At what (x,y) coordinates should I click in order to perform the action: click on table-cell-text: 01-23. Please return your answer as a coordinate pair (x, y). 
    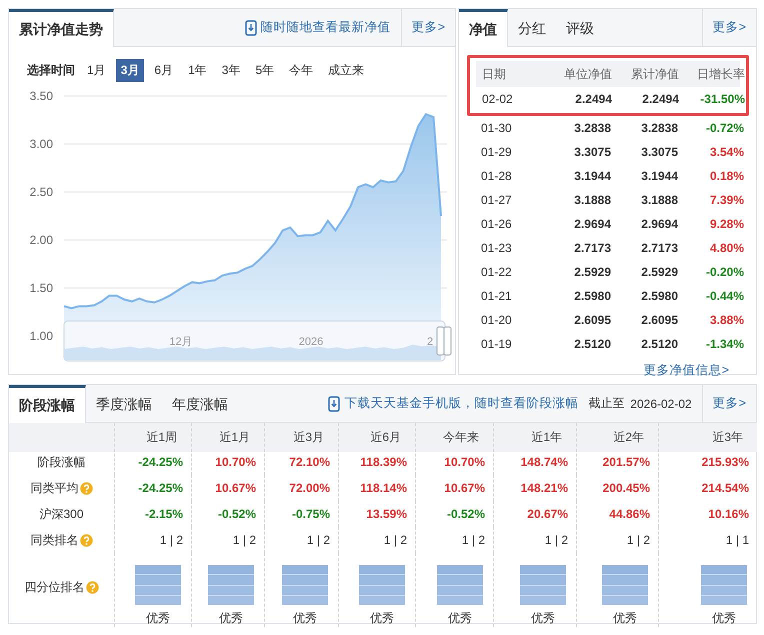
    Looking at the image, I should click on (497, 248).